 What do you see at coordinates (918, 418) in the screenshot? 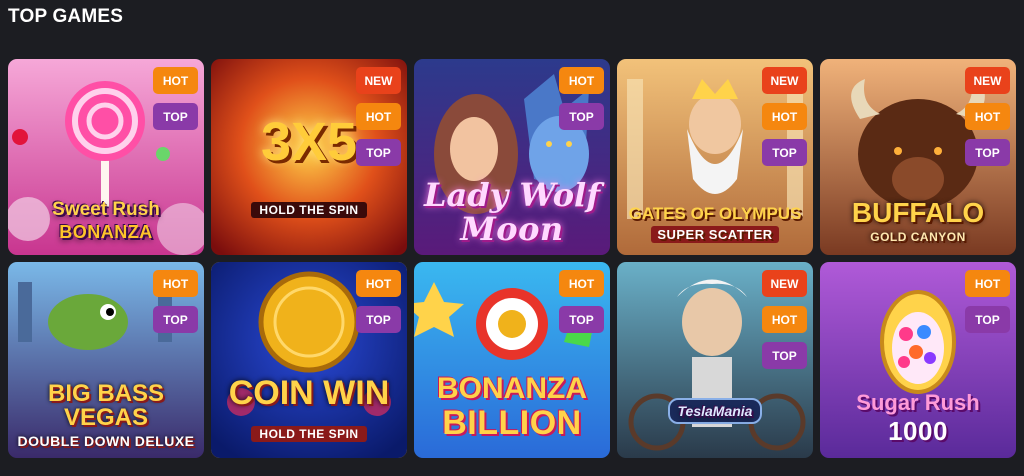
I see `game-title: Sugar Rush 1000` at bounding box center [918, 418].